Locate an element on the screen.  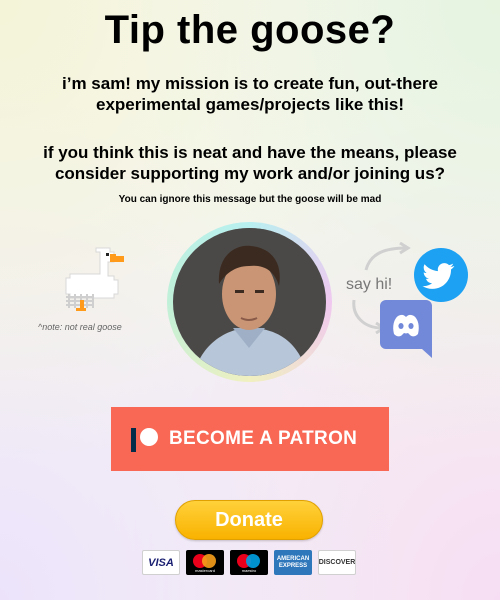
goose-note: ^note: not real goose is located at coordinates (80, 327).